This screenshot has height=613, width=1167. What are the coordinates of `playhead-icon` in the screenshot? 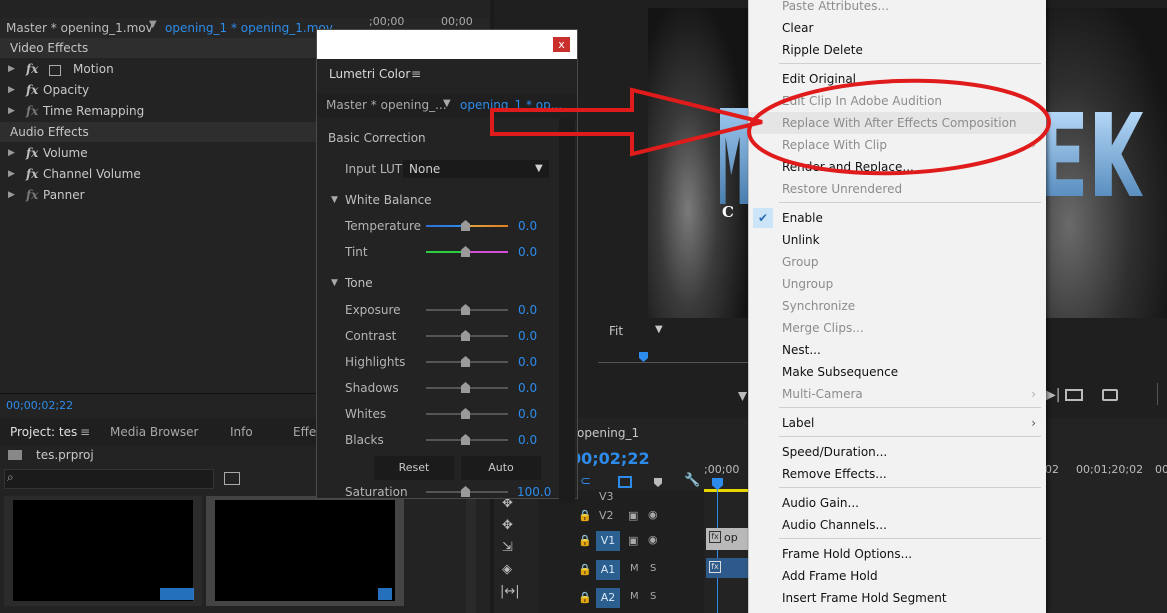 It's located at (643, 357).